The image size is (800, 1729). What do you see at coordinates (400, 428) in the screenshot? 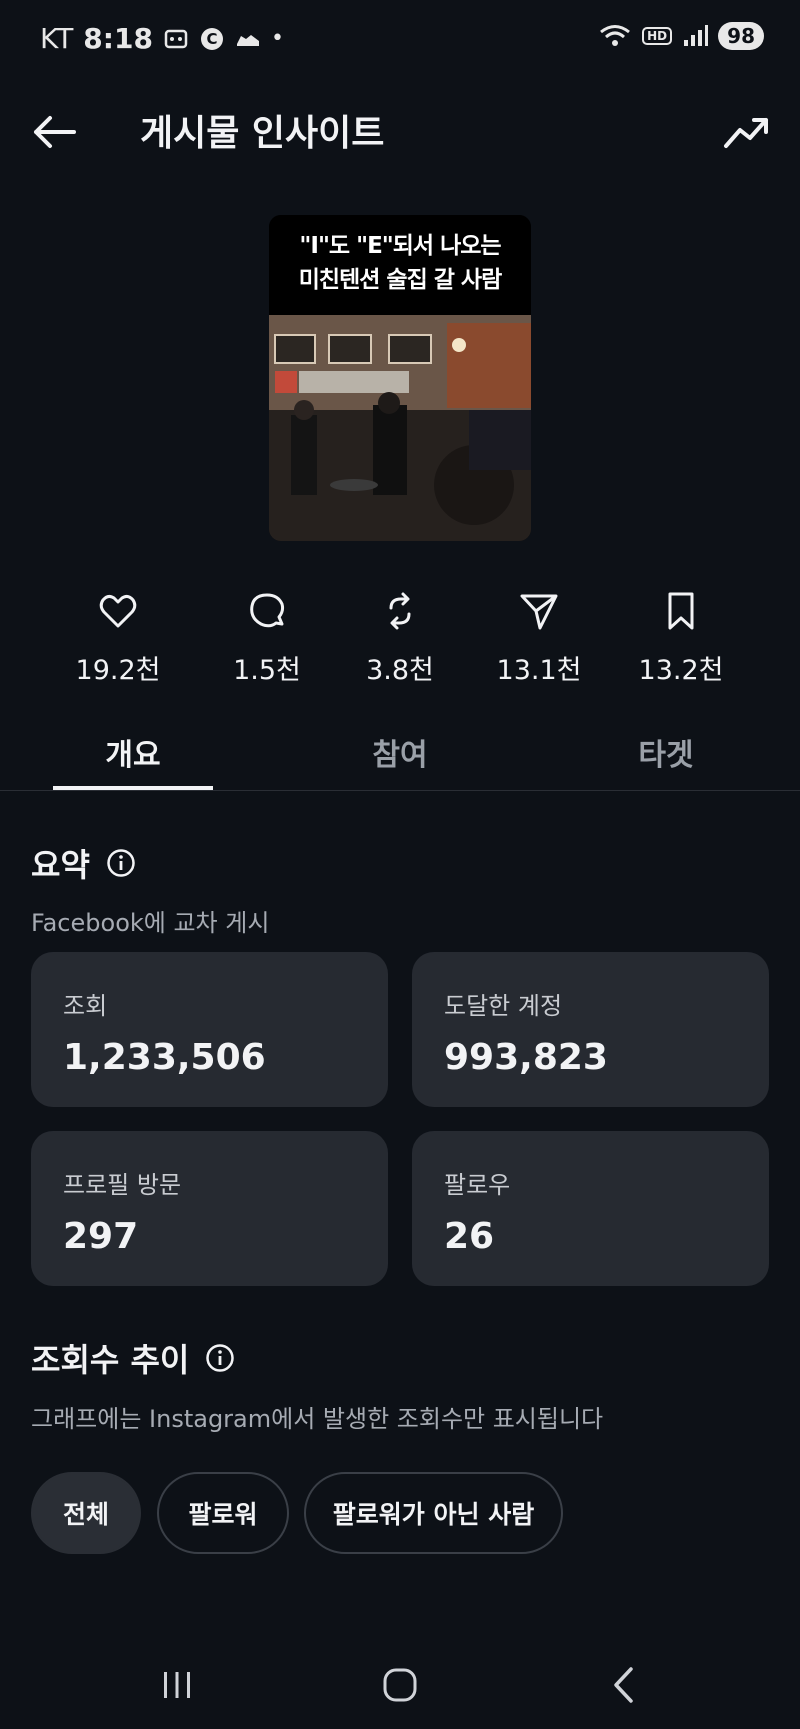
I see `post-image` at bounding box center [400, 428].